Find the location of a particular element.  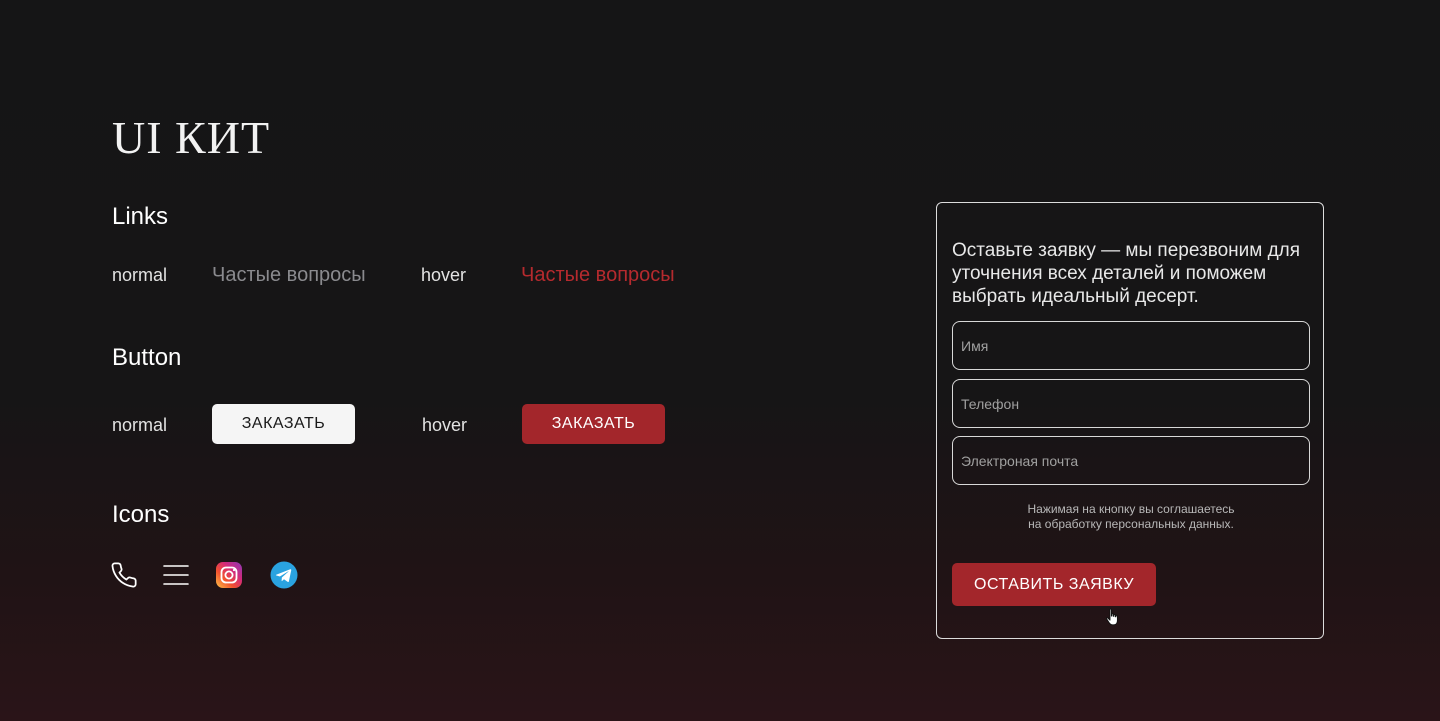

faq-link-normal: Частые вопросы is located at coordinates (289, 275).